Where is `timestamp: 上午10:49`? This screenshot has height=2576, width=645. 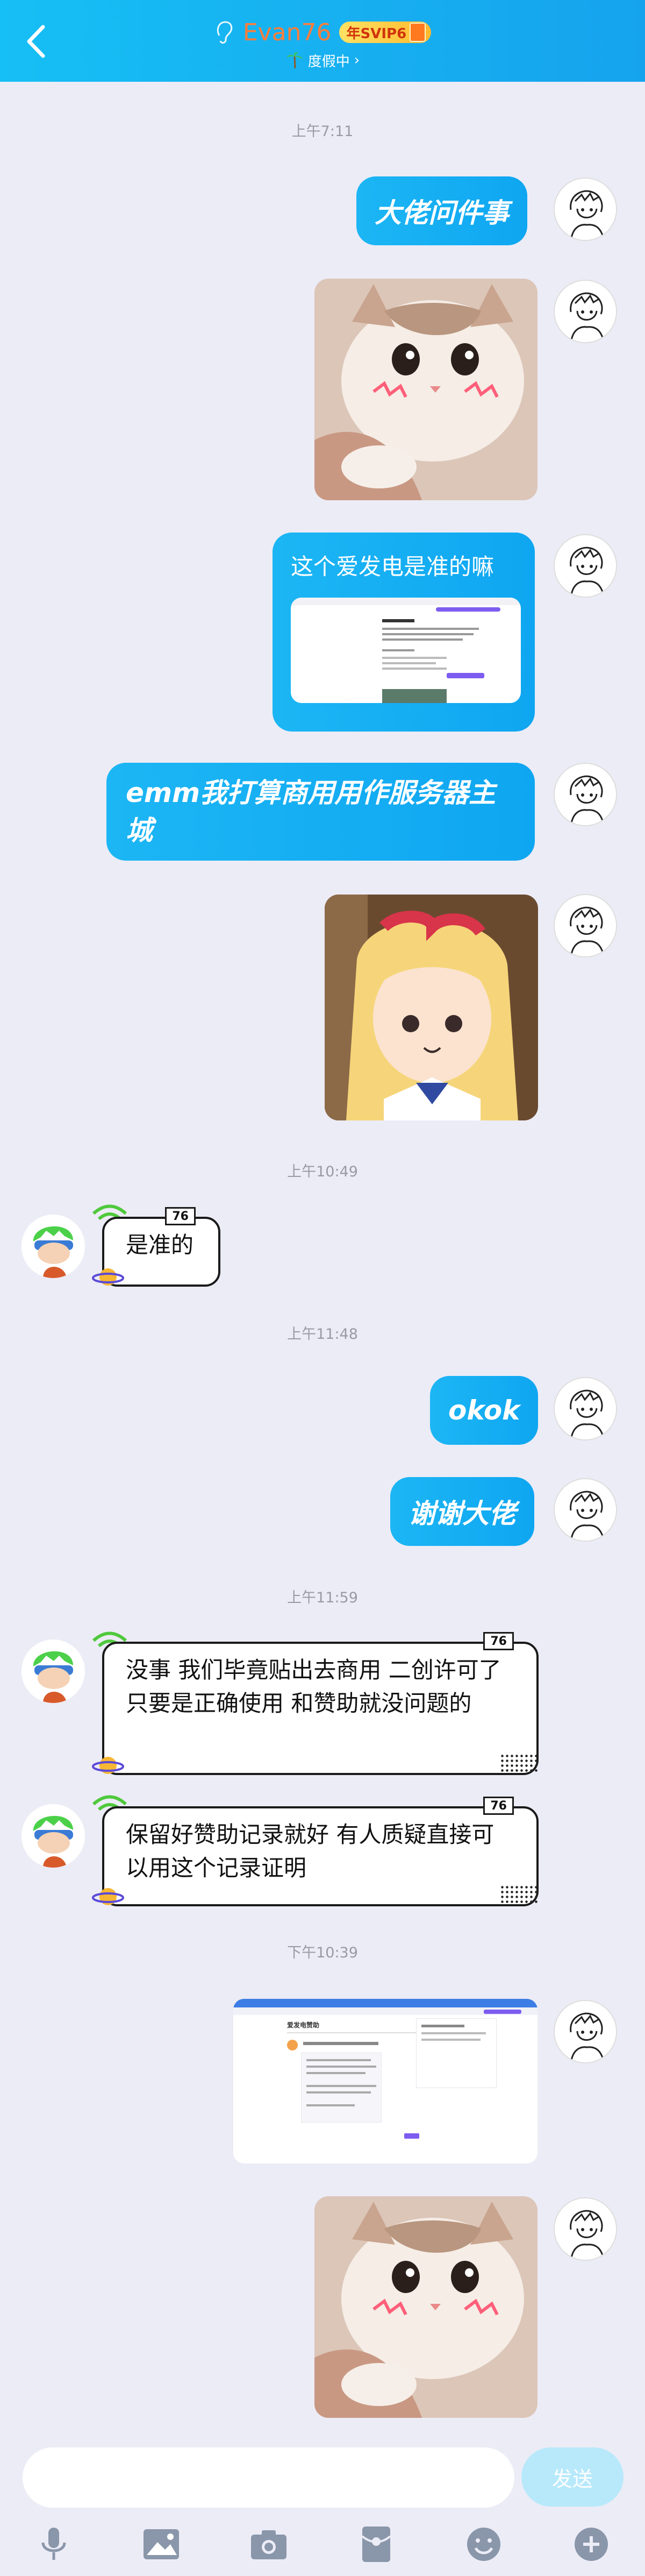
timestamp: 上午10:49 is located at coordinates (322, 1171).